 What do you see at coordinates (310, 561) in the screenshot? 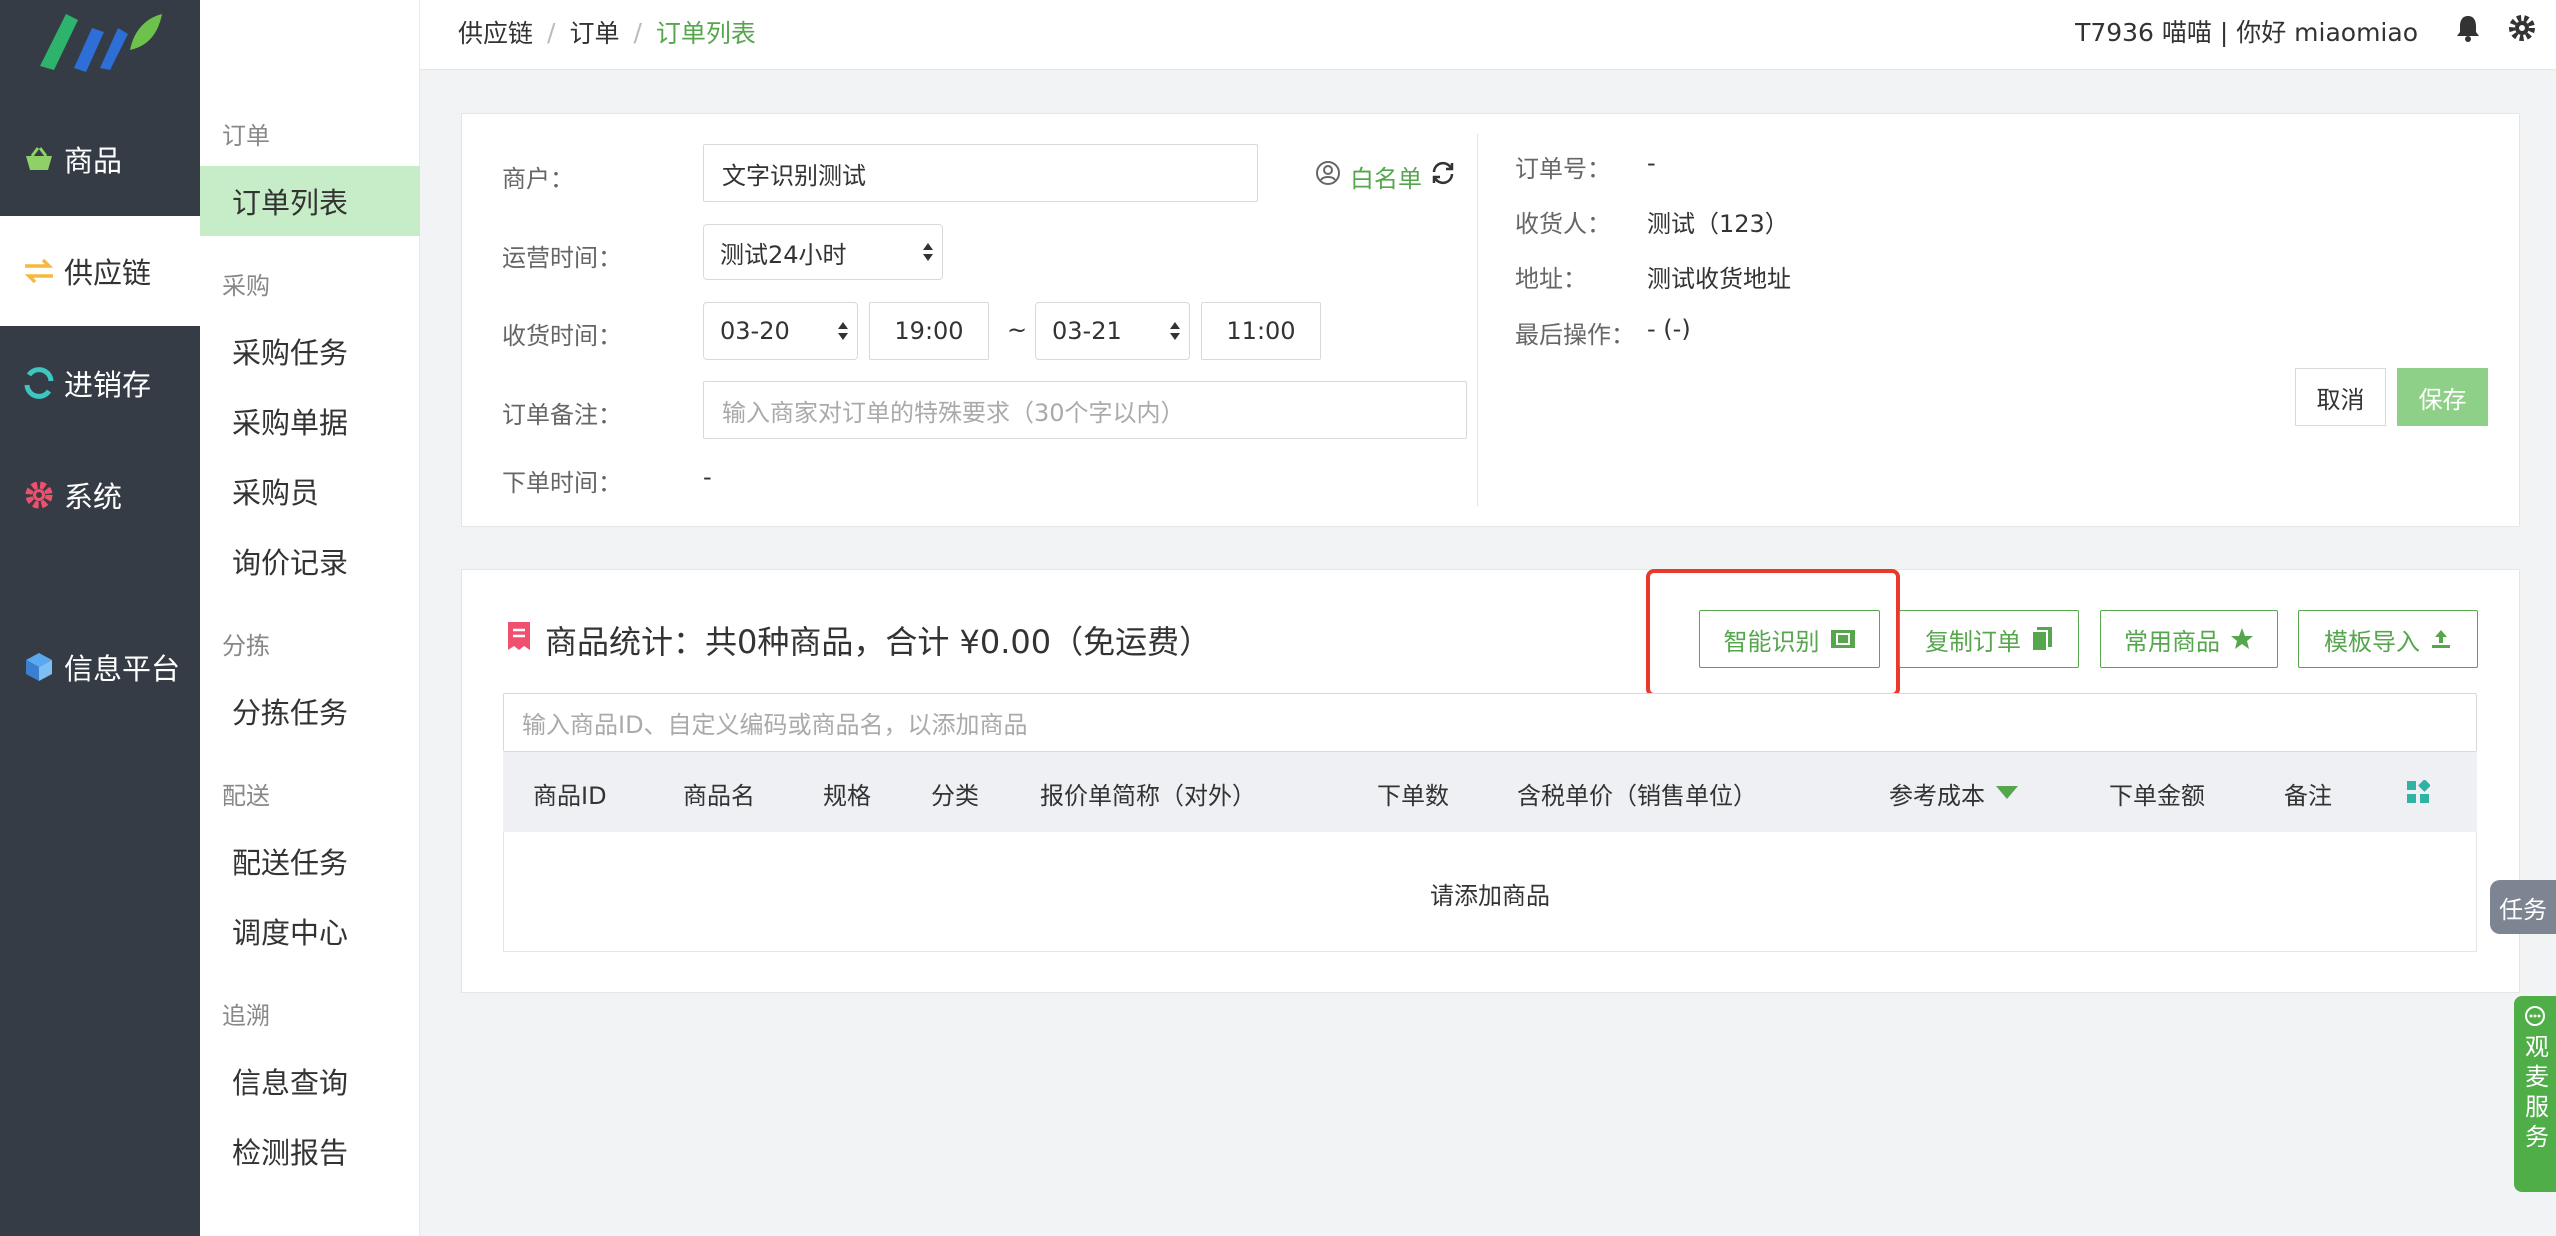
I see `sub-item-inquiry: 询价记录` at bounding box center [310, 561].